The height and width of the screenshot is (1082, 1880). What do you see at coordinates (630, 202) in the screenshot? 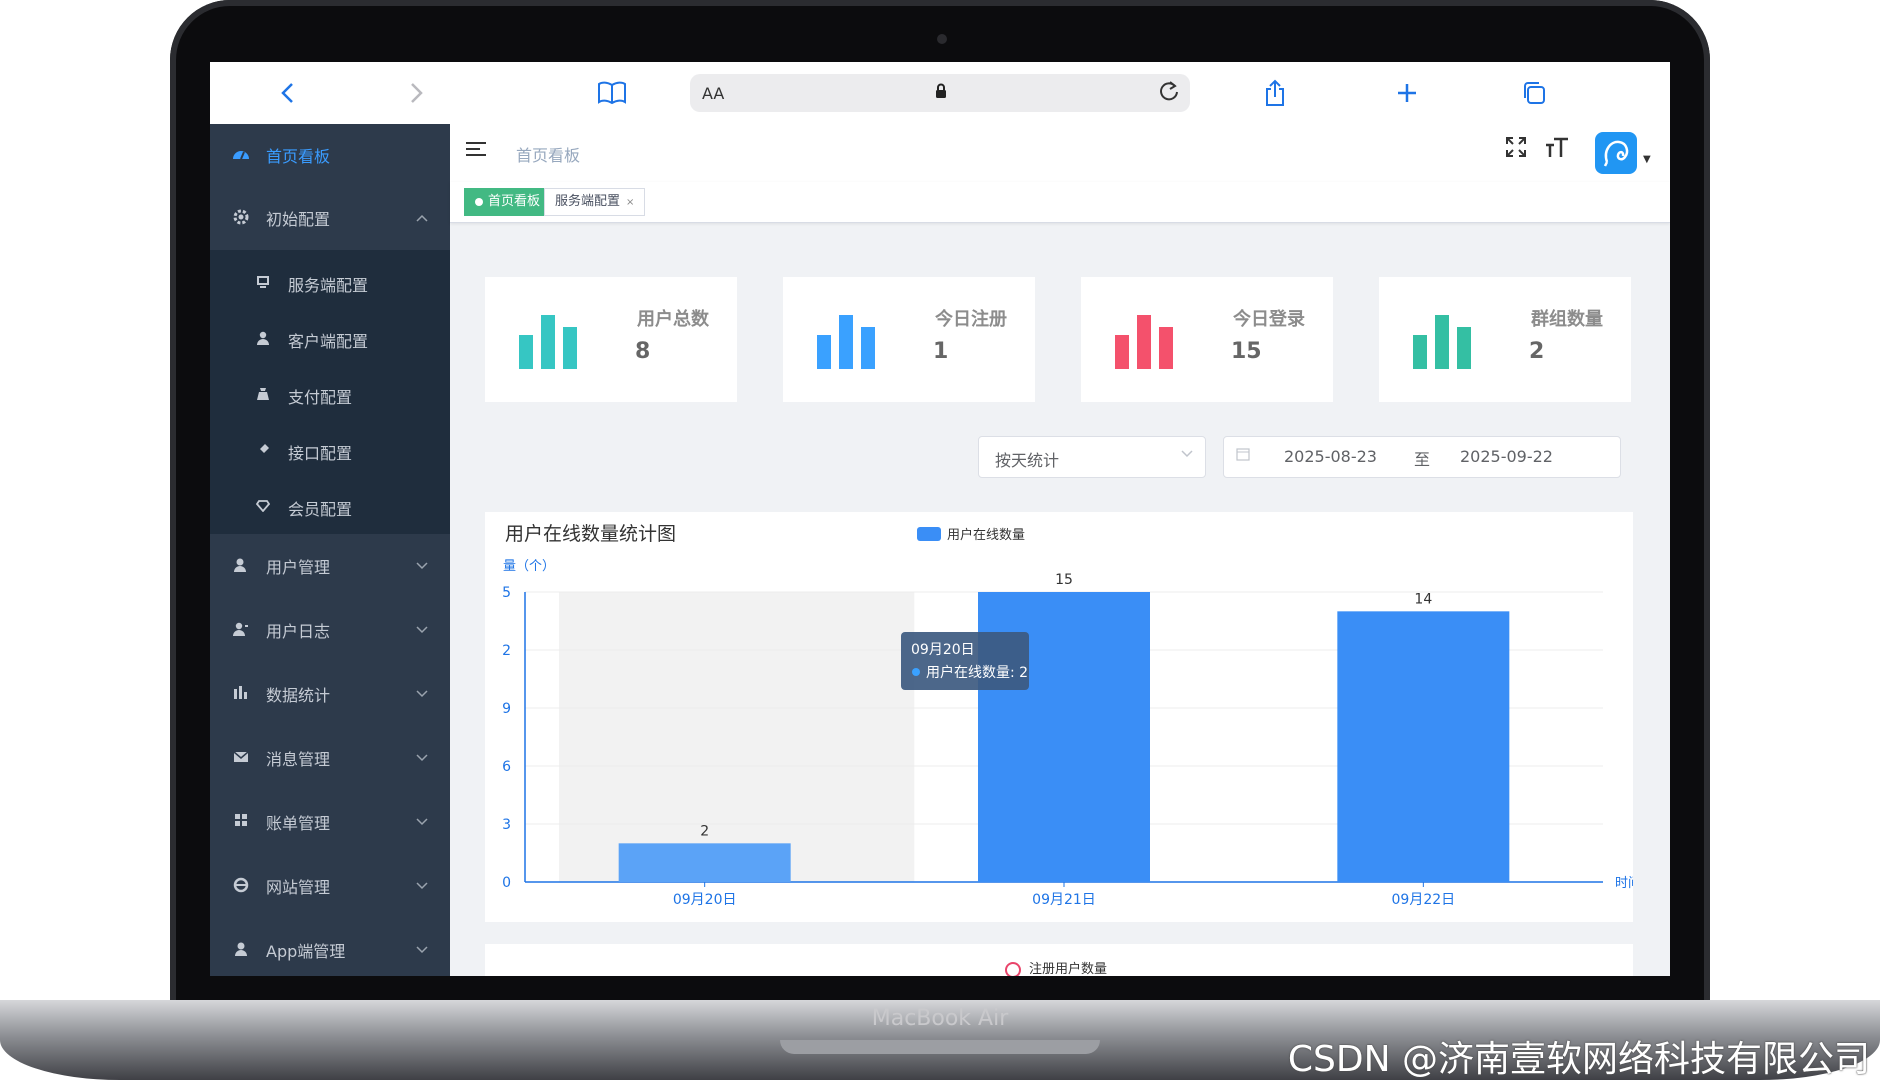
I see `close-icon: ×` at bounding box center [630, 202].